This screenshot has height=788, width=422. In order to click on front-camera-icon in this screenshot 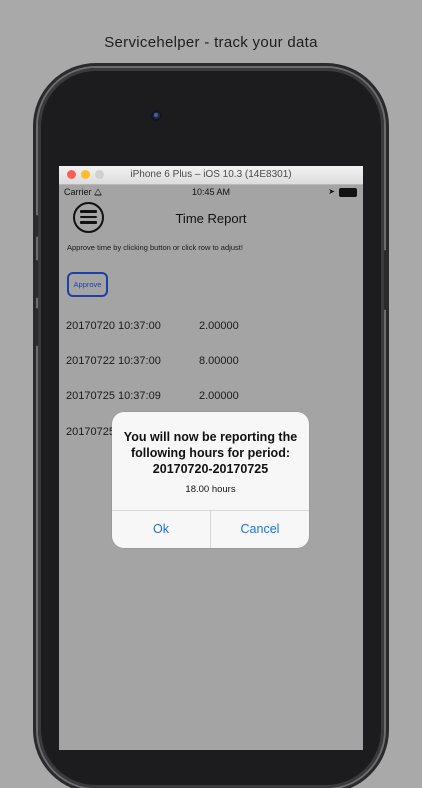, I will do `click(156, 115)`.